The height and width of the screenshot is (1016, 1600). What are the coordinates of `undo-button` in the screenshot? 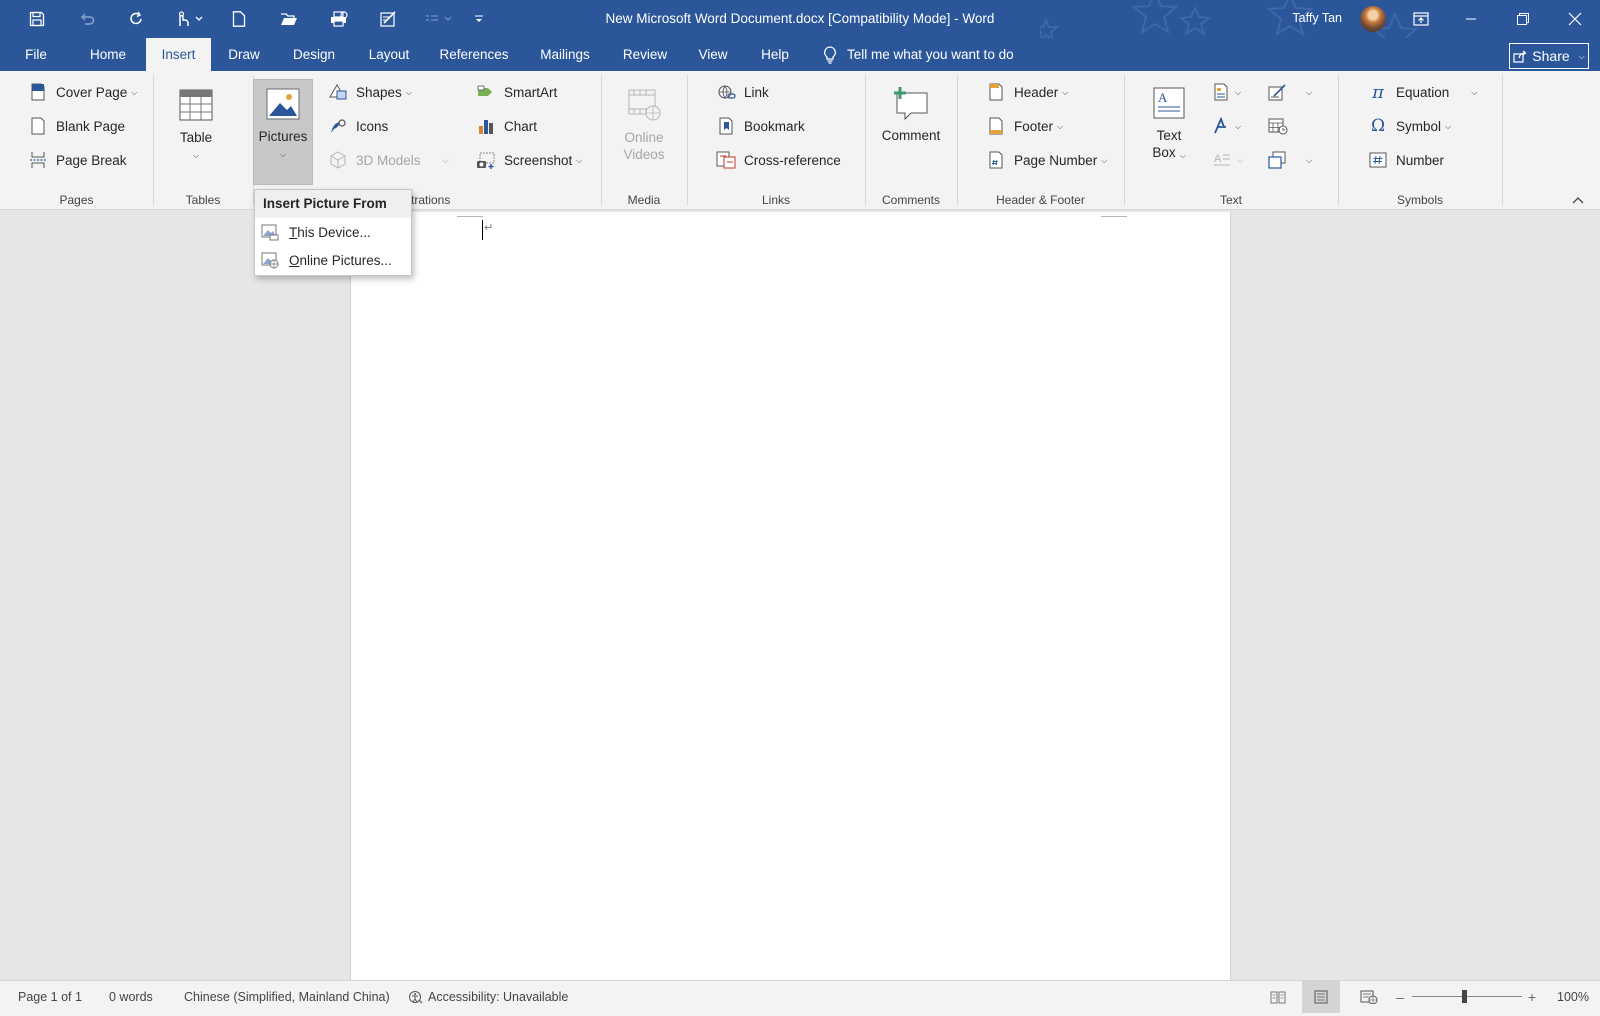 It's located at (87, 19).